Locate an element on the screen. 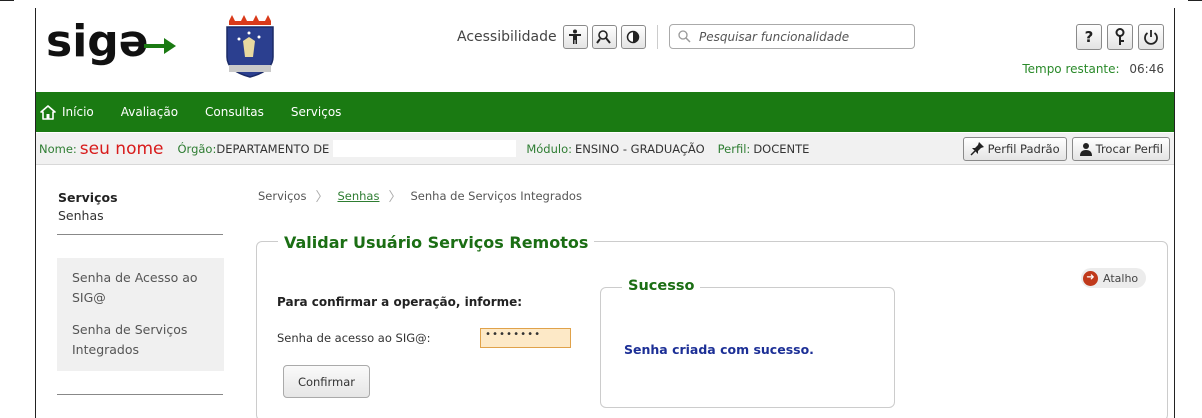 This screenshot has width=1202, height=418. success-title: Sucesso is located at coordinates (661, 286).